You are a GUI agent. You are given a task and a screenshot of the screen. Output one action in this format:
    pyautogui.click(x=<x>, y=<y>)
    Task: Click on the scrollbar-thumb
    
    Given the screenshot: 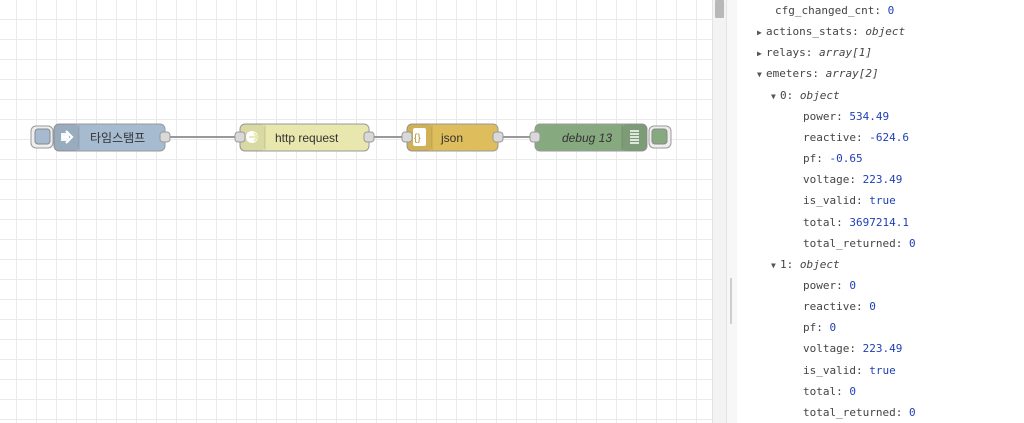 What is the action you would take?
    pyautogui.click(x=719, y=9)
    